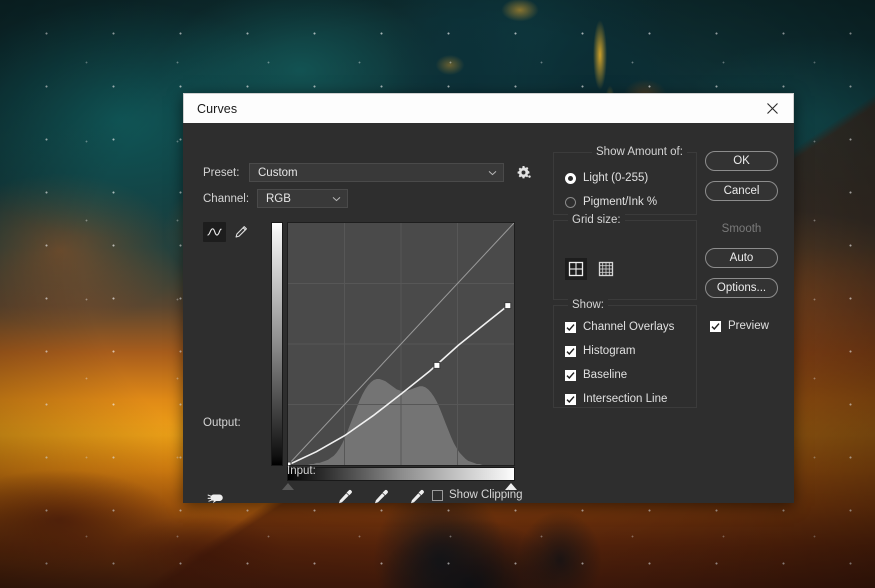  Describe the element at coordinates (596, 220) in the screenshot. I see `grid-size-title: Grid size:` at that location.